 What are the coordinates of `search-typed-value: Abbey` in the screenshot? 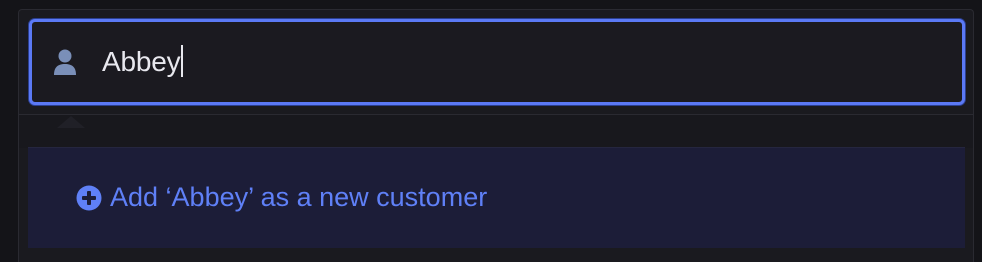 It's located at (141, 61).